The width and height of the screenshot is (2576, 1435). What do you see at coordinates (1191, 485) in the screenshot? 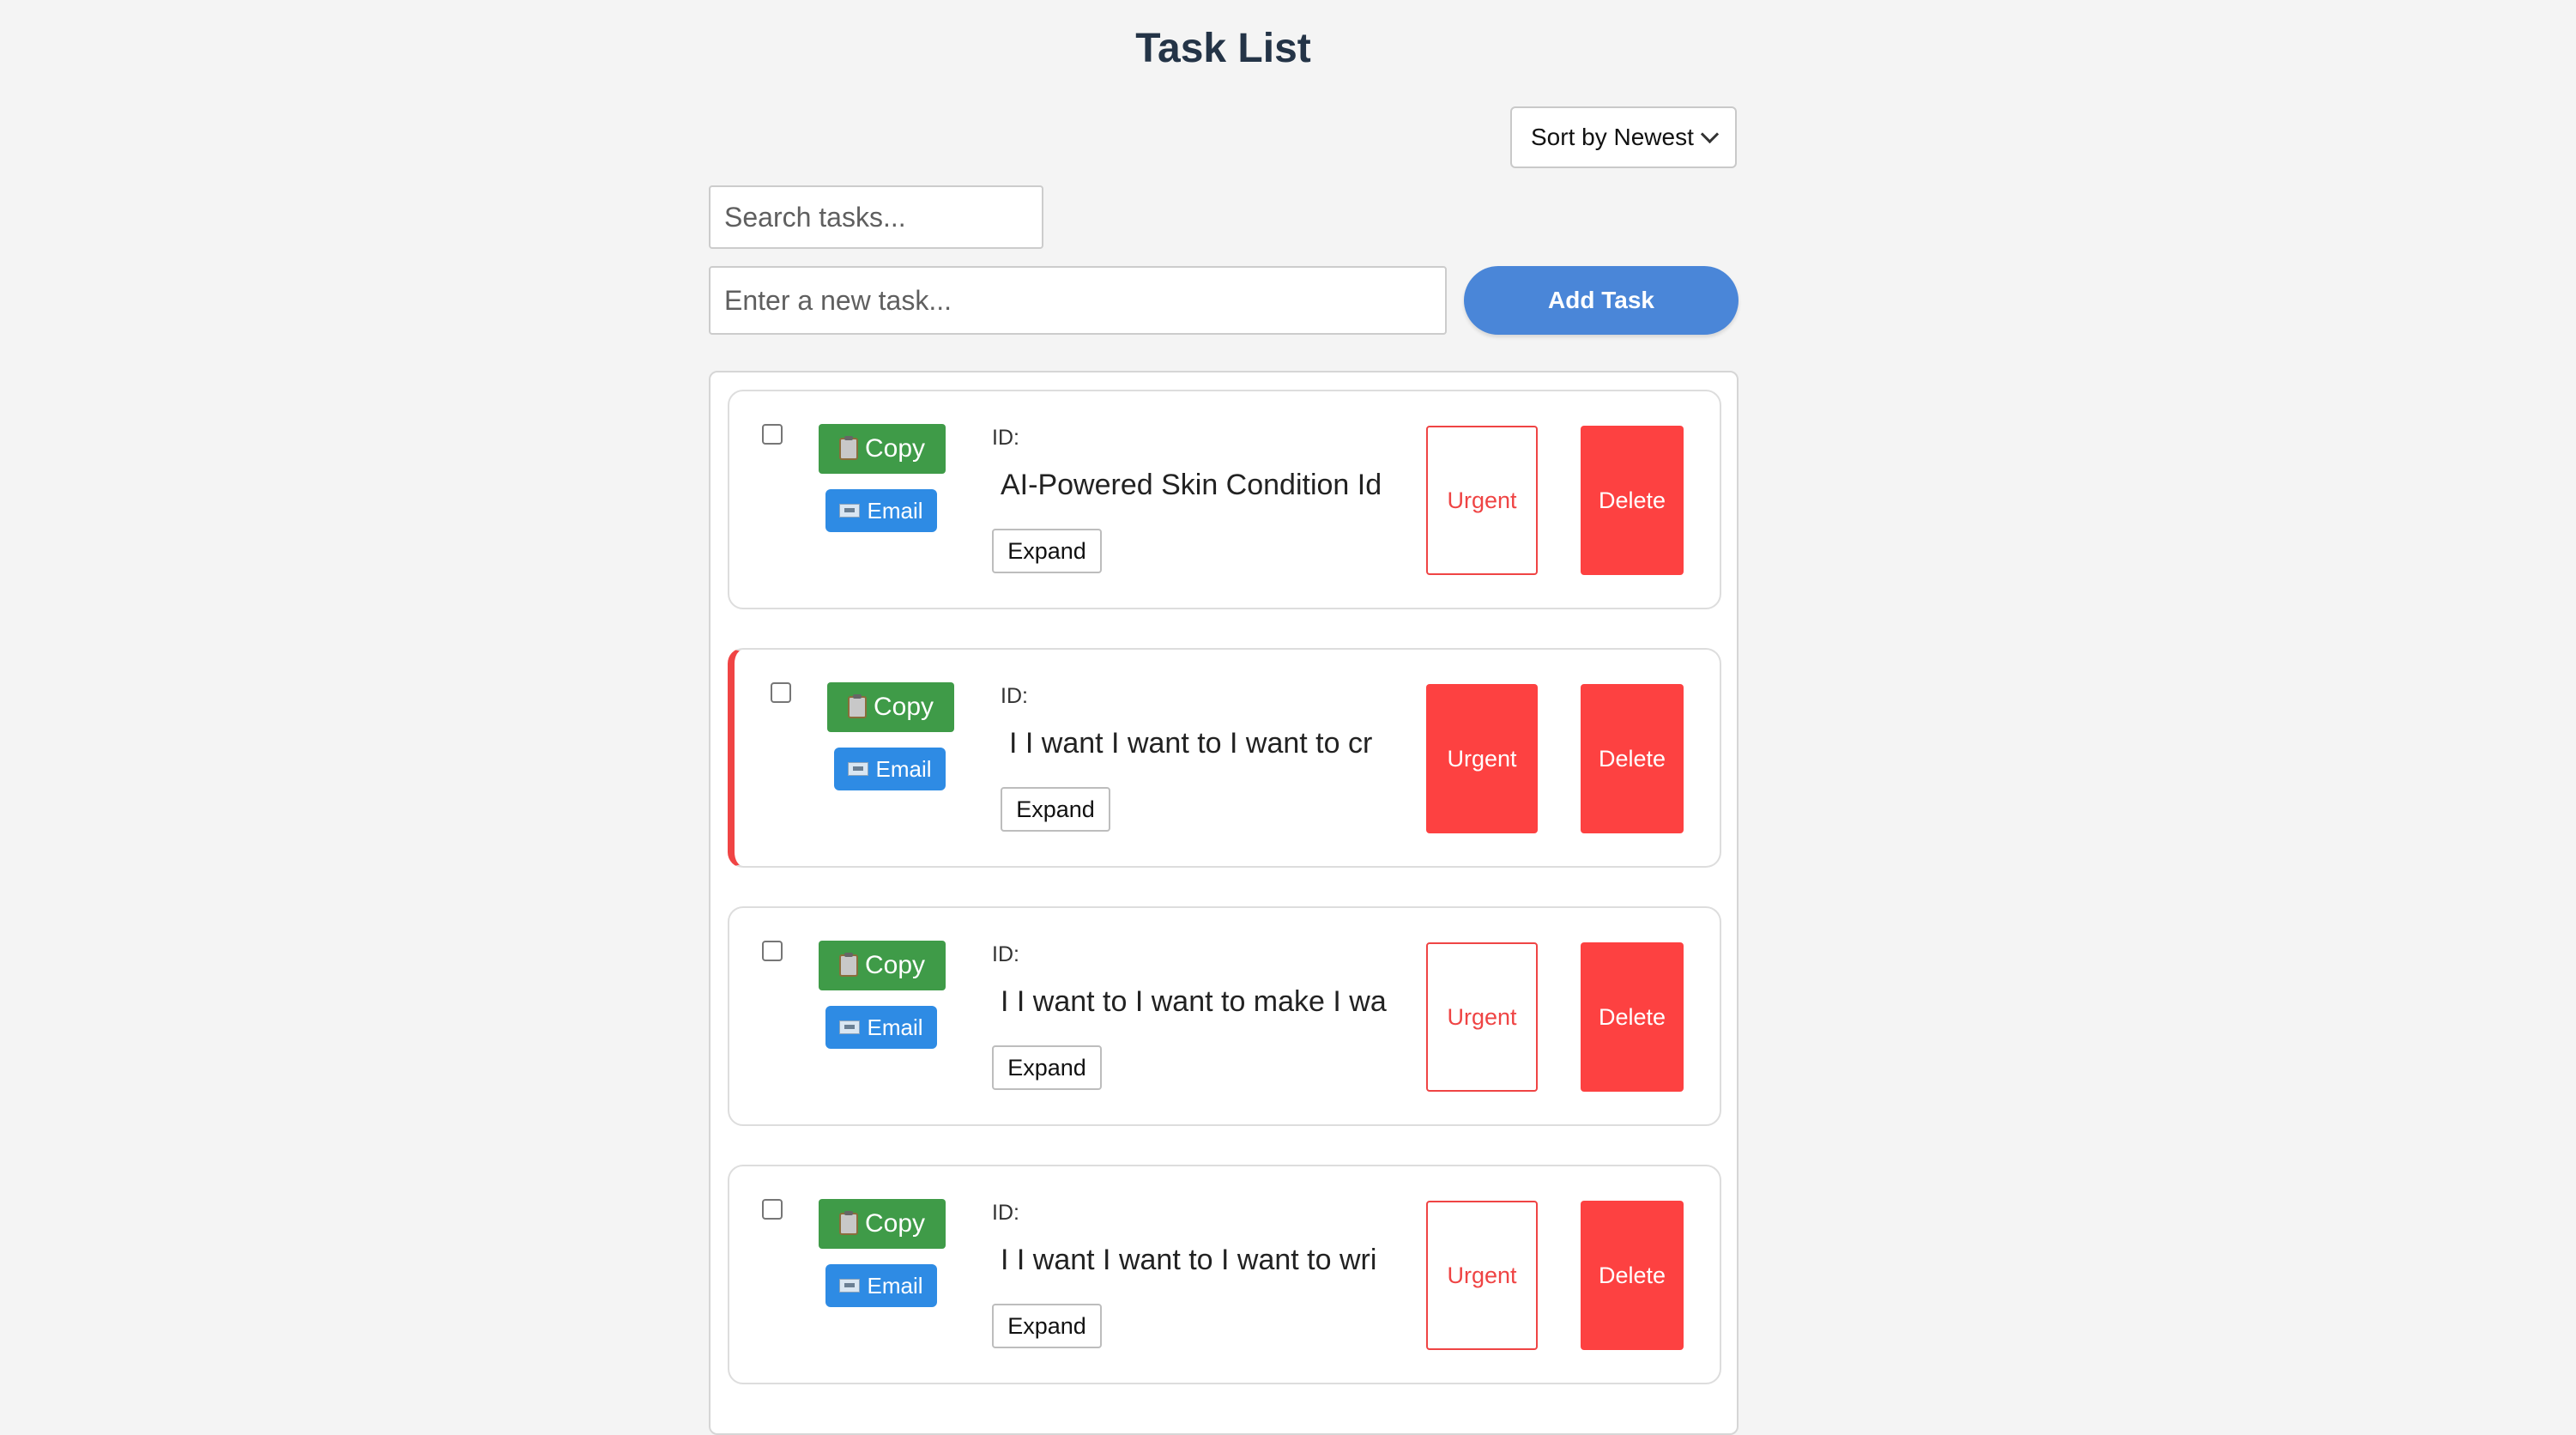
I see `task-text: AI-Powered Skin Condition Id` at bounding box center [1191, 485].